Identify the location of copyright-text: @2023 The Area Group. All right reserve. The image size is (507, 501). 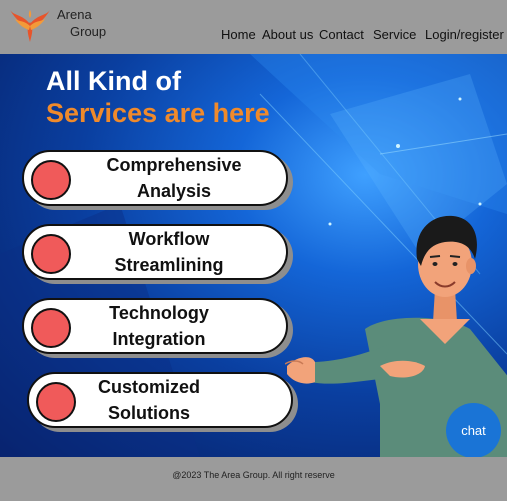
(253, 475).